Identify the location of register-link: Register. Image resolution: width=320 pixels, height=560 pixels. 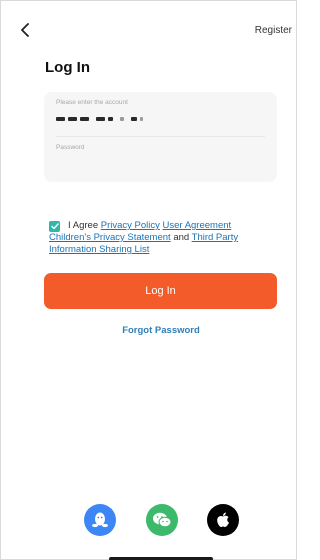
(273, 30).